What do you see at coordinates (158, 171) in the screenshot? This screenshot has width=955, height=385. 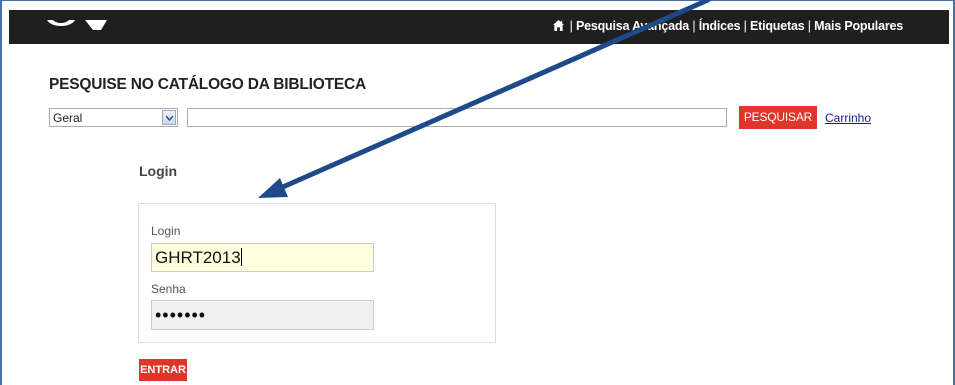 I see `login-heading: Login` at bounding box center [158, 171].